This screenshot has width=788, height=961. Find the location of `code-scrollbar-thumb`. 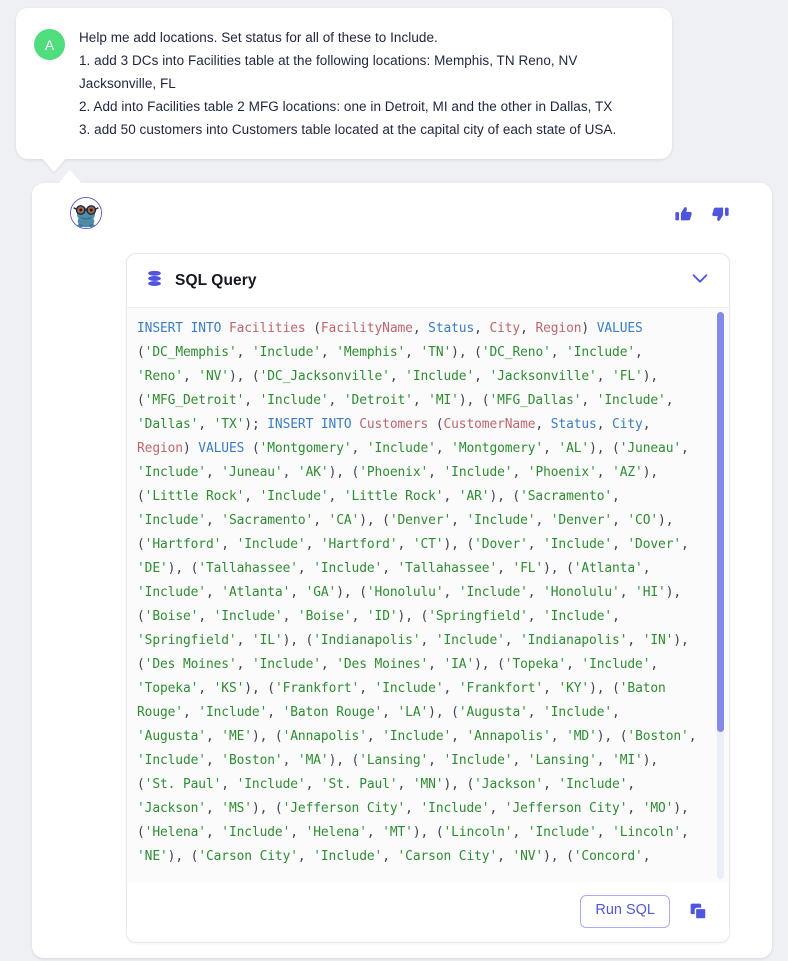

code-scrollbar-thumb is located at coordinates (720, 522).